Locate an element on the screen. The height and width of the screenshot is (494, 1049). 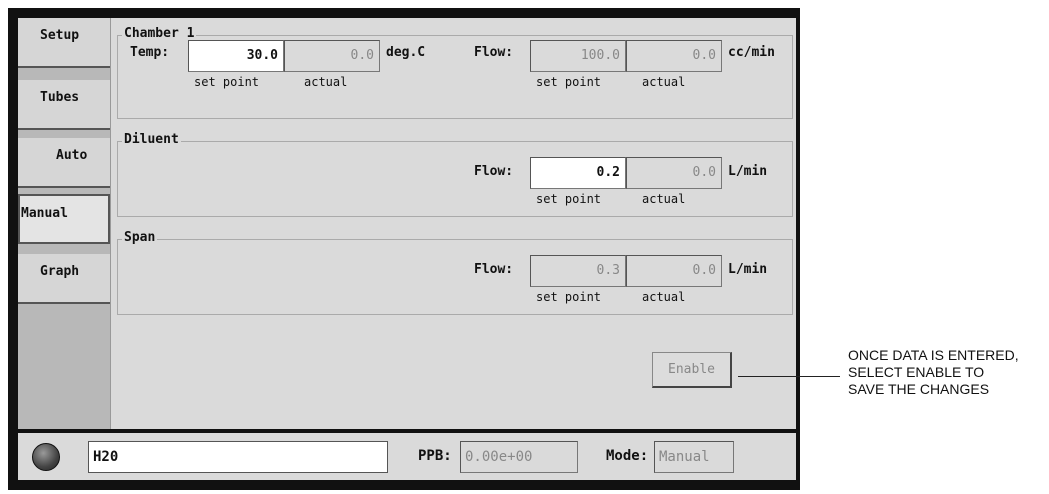
chamber-flow-actual: 0.0 is located at coordinates (674, 56).